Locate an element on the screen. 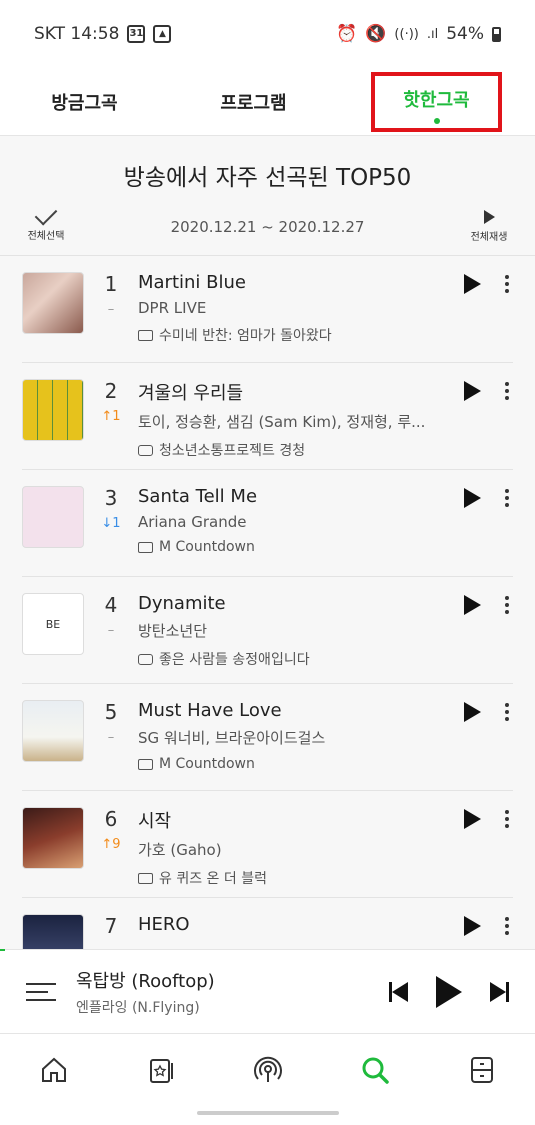 Image resolution: width=535 pixels, height=1125 pixels. playlist-icon is located at coordinates (41, 991).